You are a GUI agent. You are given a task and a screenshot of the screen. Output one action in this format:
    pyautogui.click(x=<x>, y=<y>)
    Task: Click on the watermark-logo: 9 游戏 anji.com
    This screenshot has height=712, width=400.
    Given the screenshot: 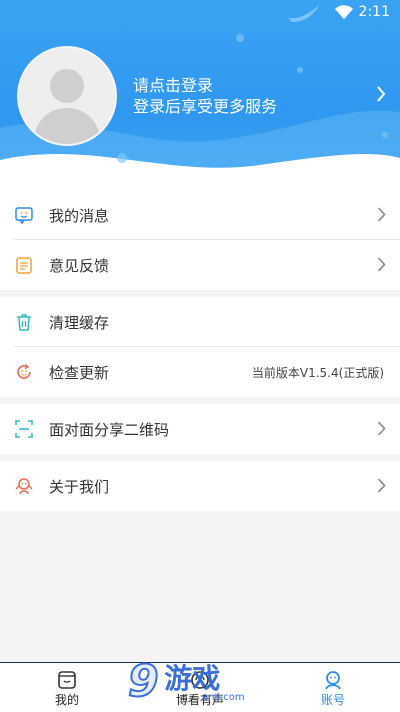 What is the action you would take?
    pyautogui.click(x=186, y=681)
    